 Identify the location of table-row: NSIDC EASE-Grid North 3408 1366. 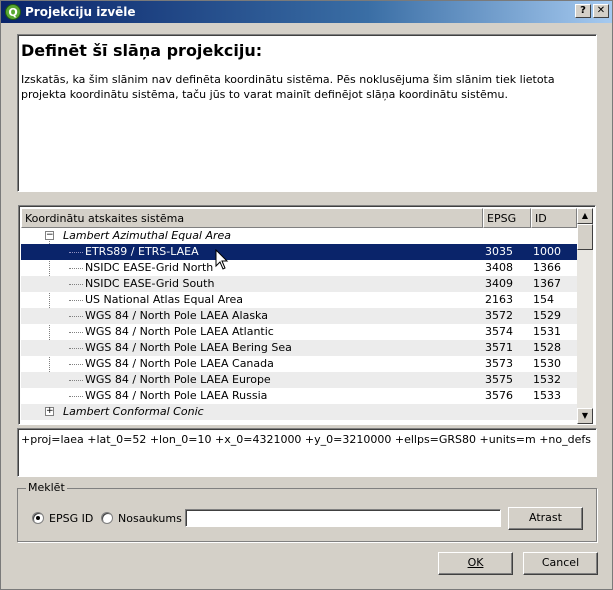
(299, 268).